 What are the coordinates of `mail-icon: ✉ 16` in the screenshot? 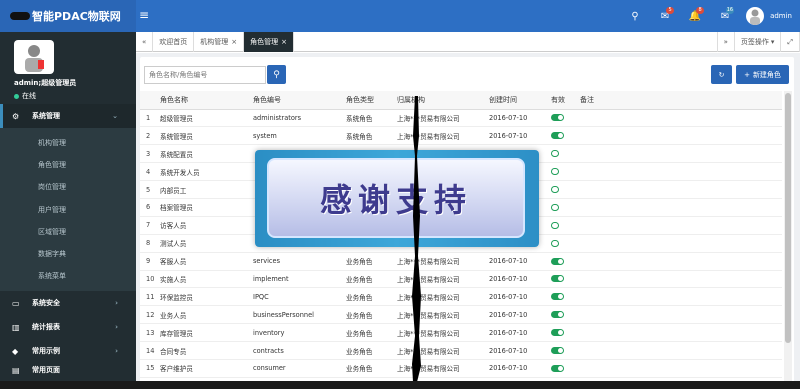 It's located at (725, 16).